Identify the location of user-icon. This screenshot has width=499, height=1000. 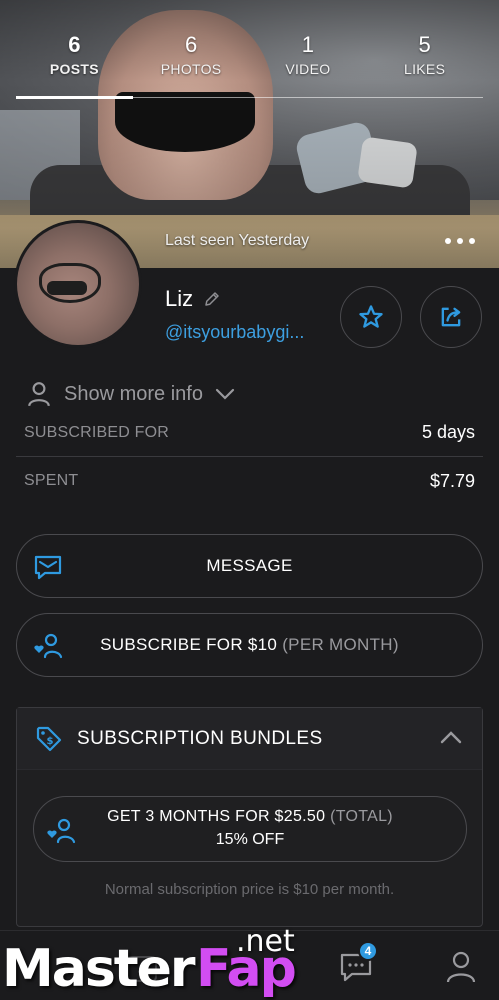
(39, 394).